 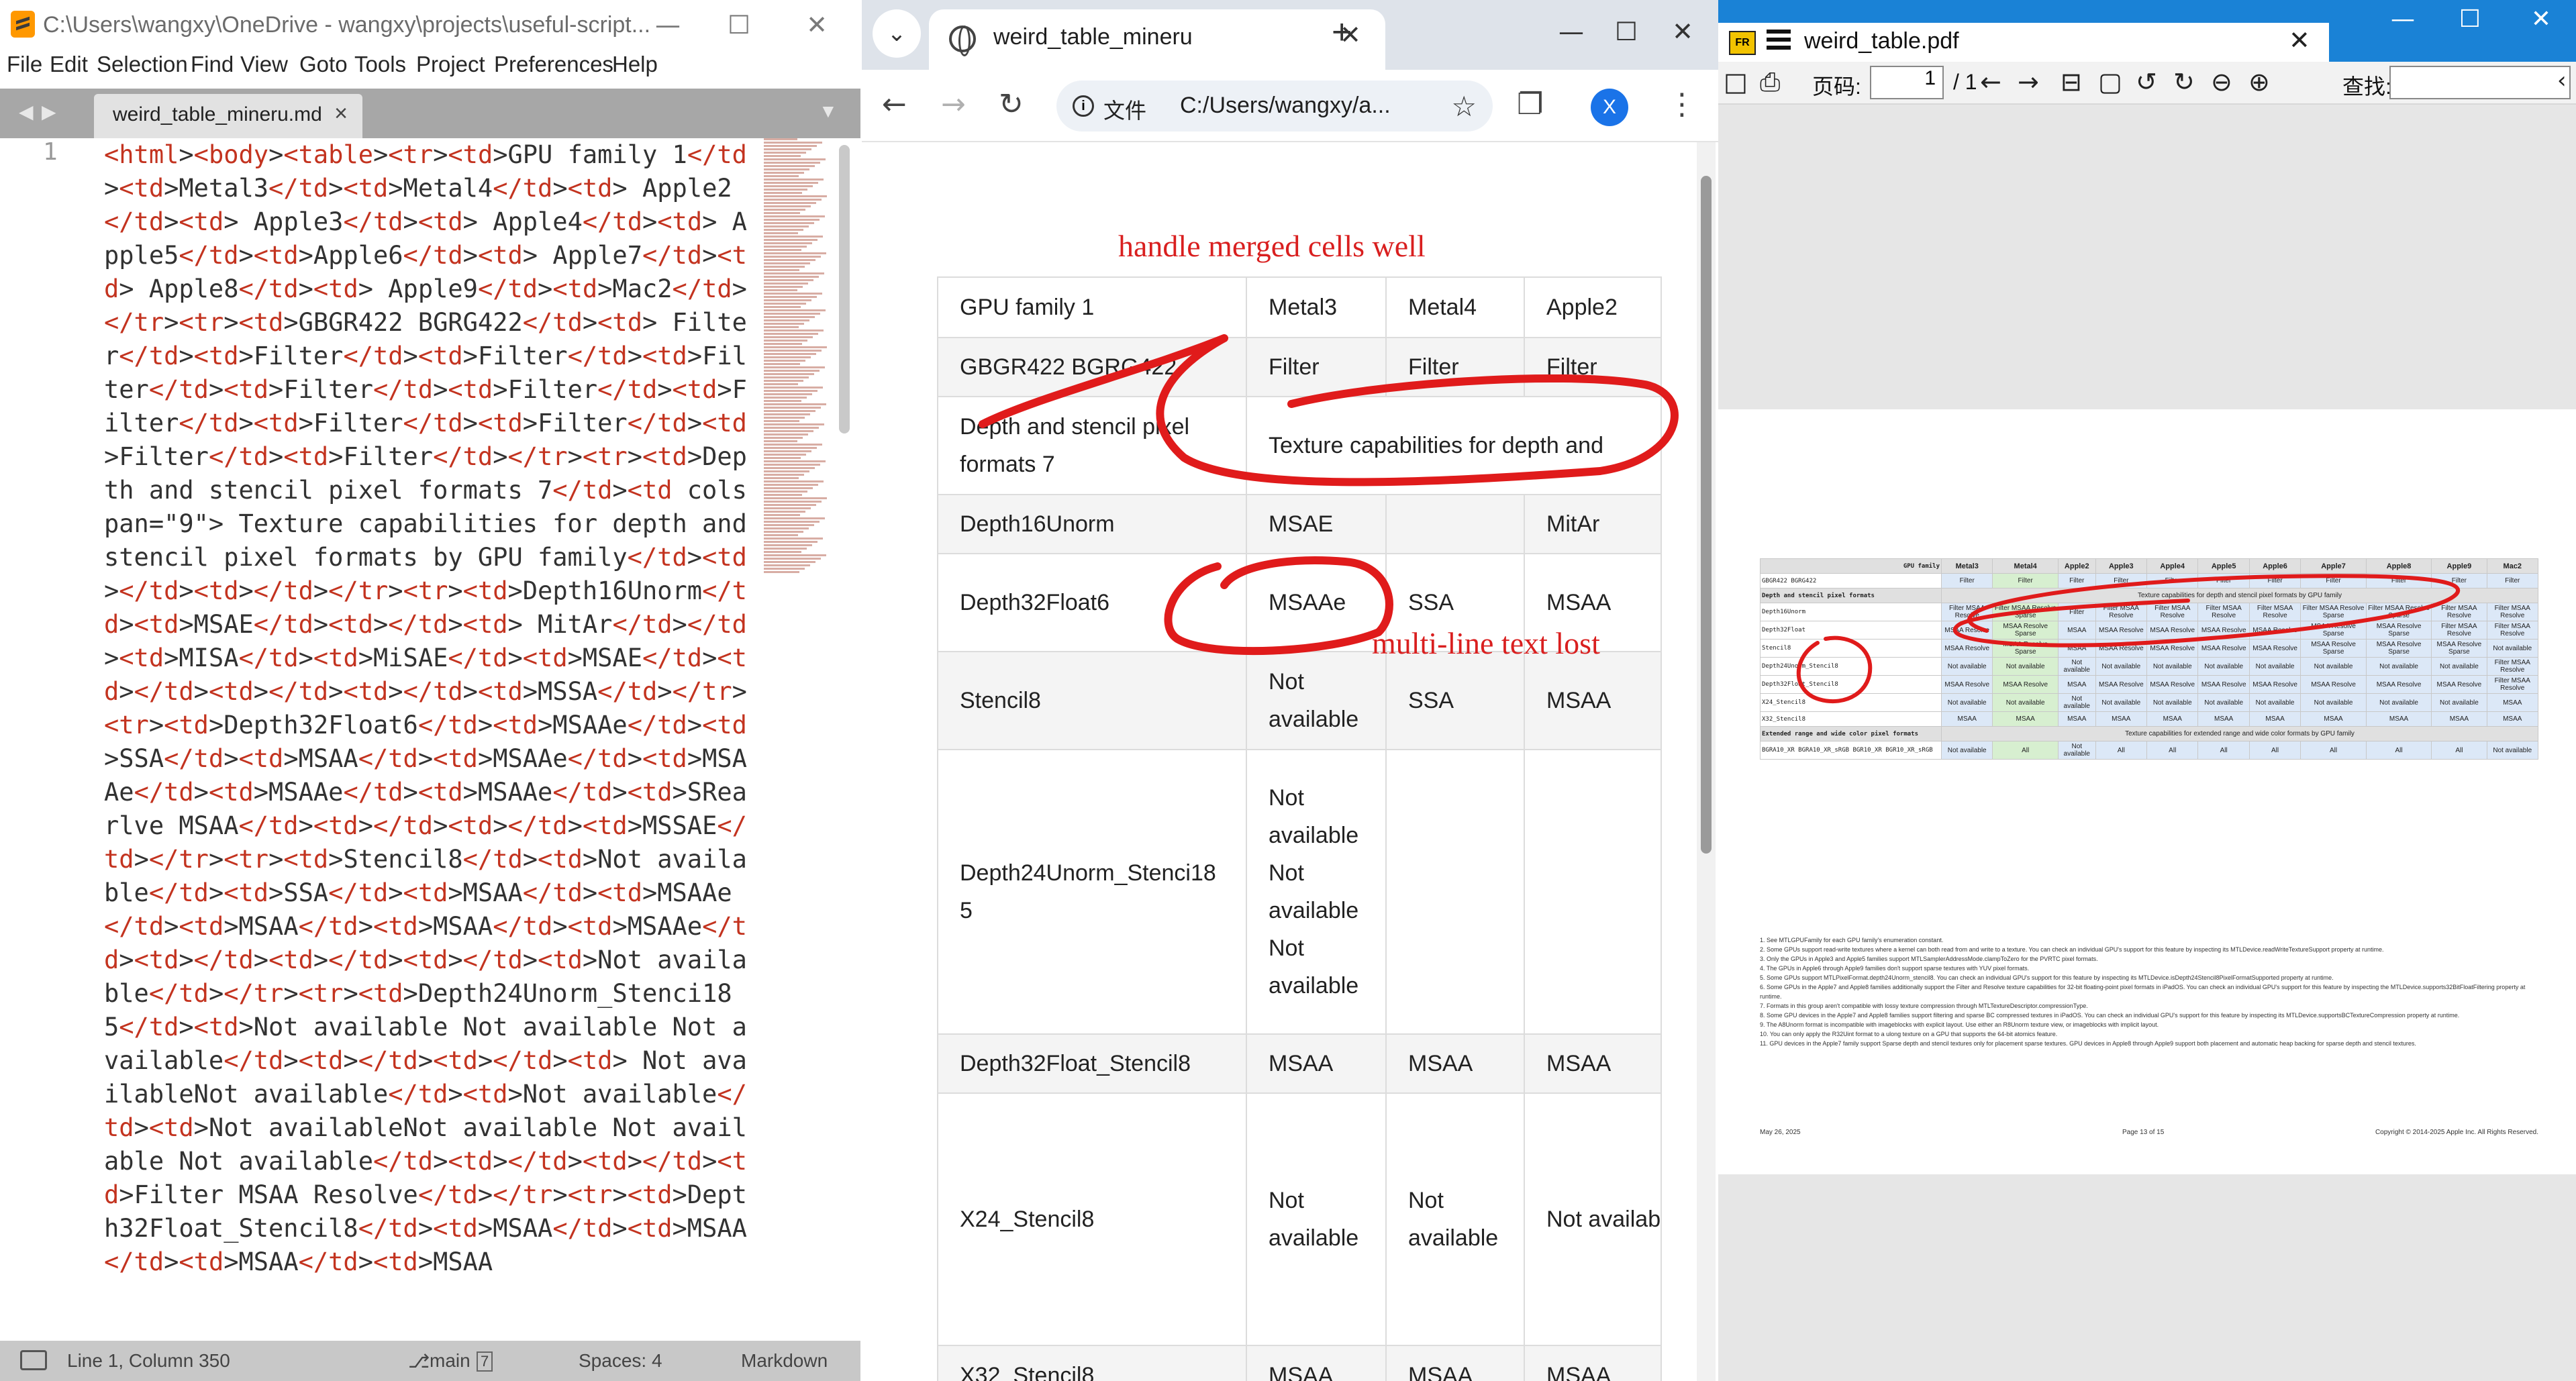 I want to click on pdf-tab: FR weird_table.pdf ✕, so click(x=2023, y=42).